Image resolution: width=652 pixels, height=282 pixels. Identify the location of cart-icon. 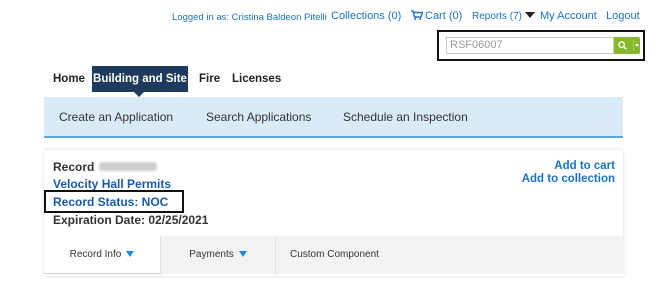
(417, 15).